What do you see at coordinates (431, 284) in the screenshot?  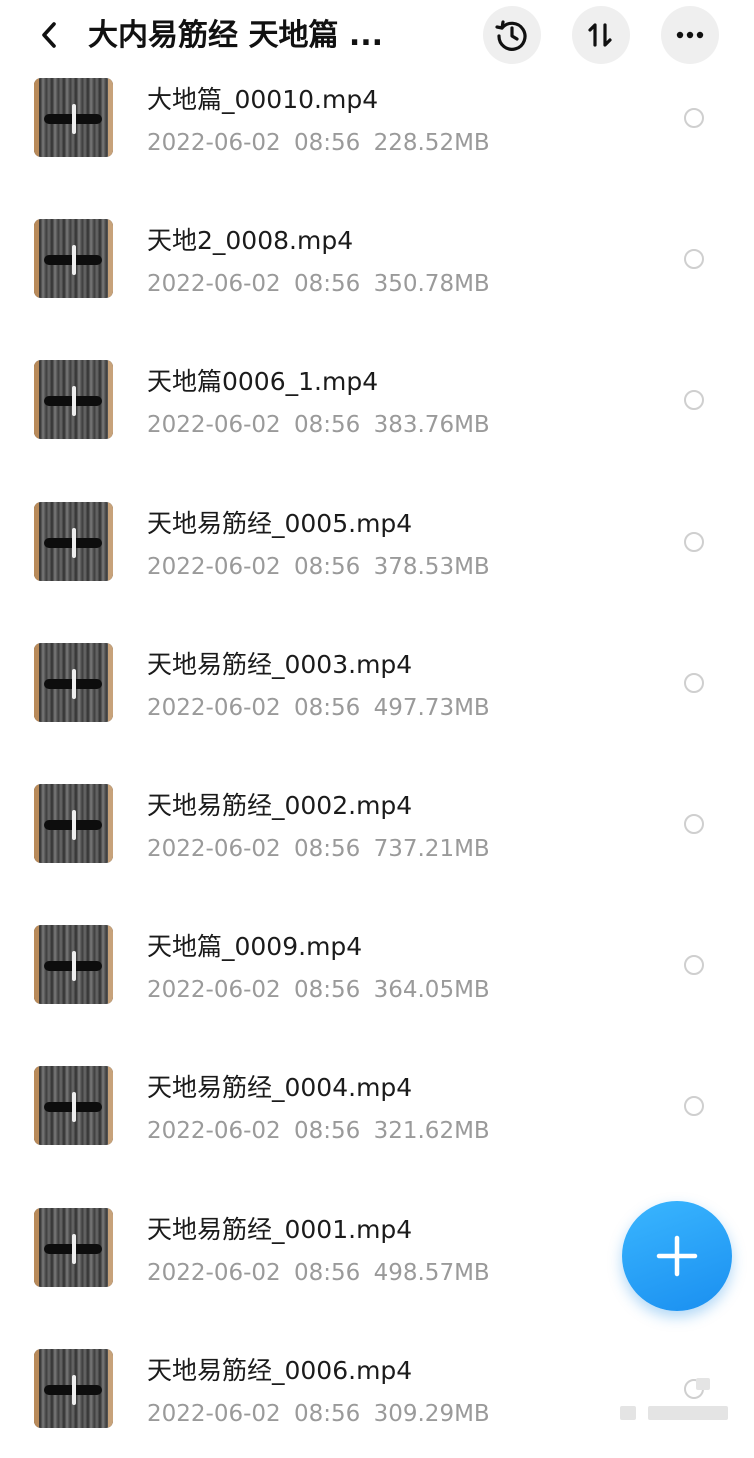 I see `file-size: 350.78MB` at bounding box center [431, 284].